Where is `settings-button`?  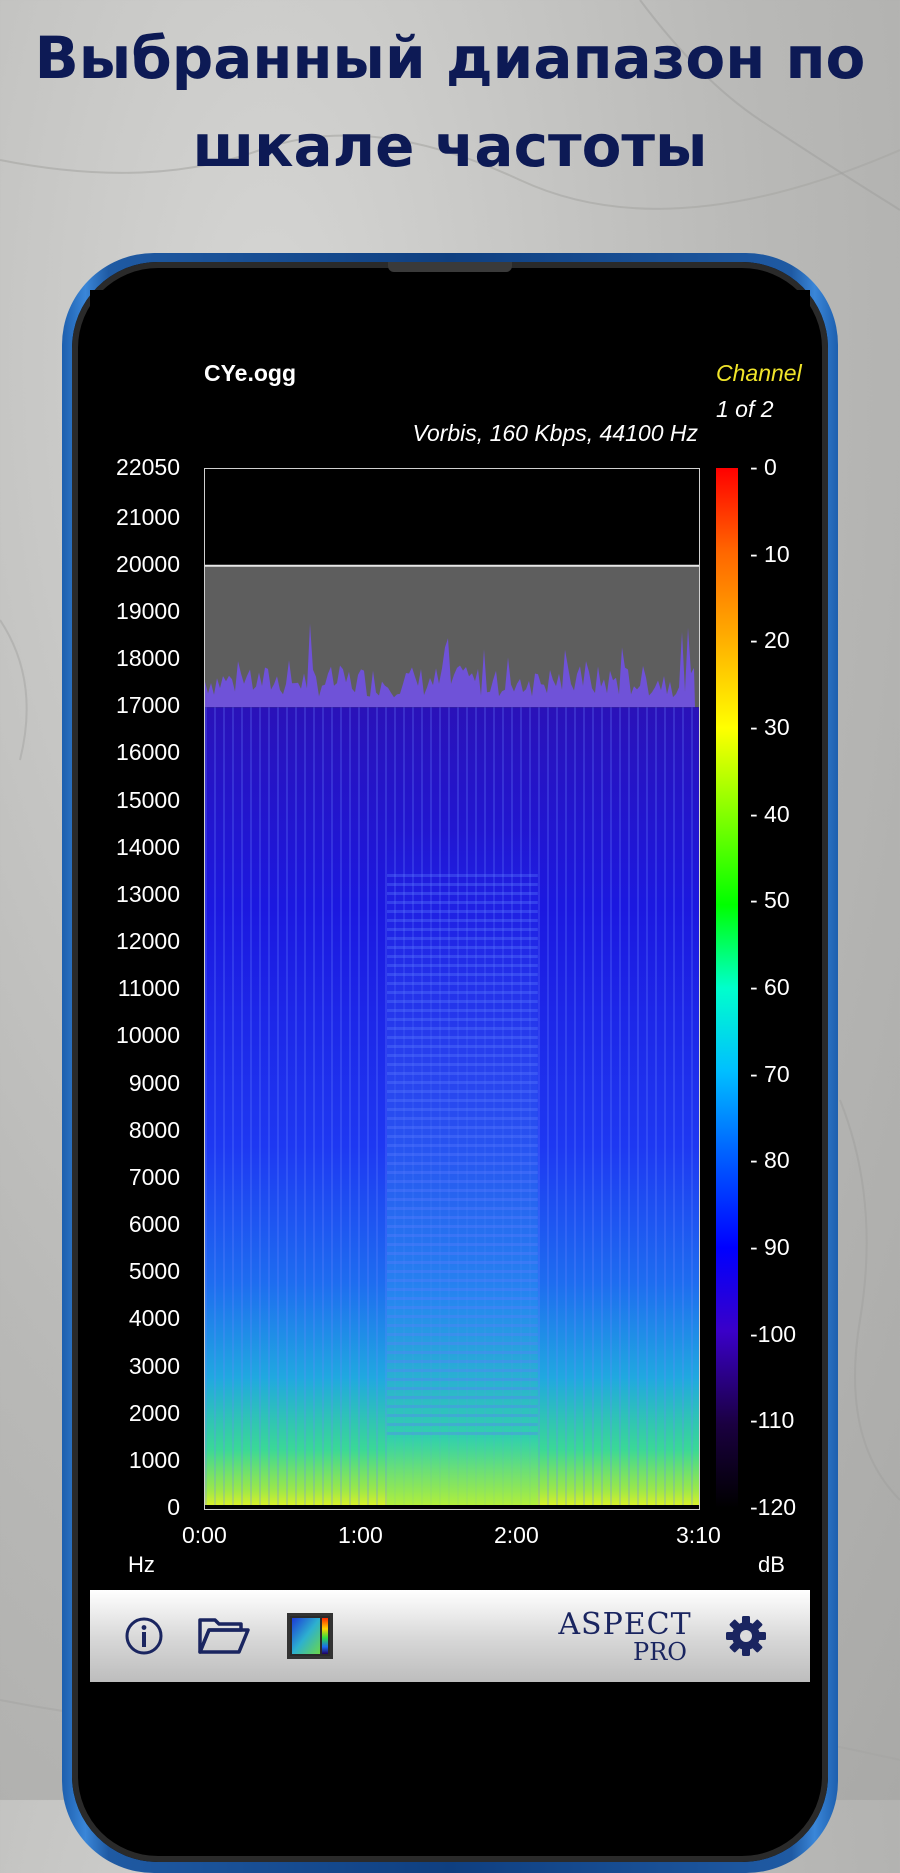
settings-button is located at coordinates (746, 1636).